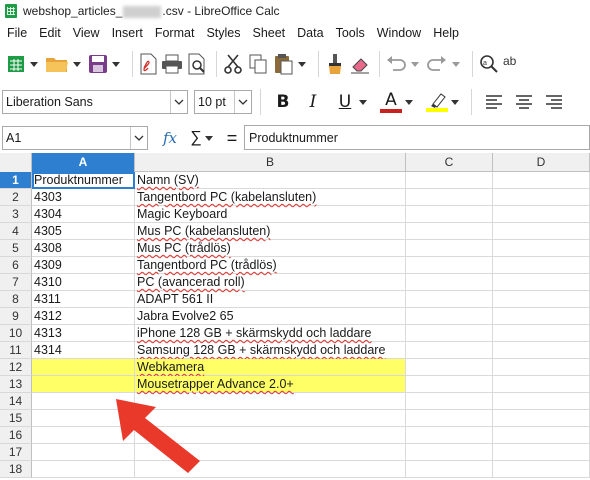  I want to click on cell-b8: ADAPT 561 II, so click(270, 299).